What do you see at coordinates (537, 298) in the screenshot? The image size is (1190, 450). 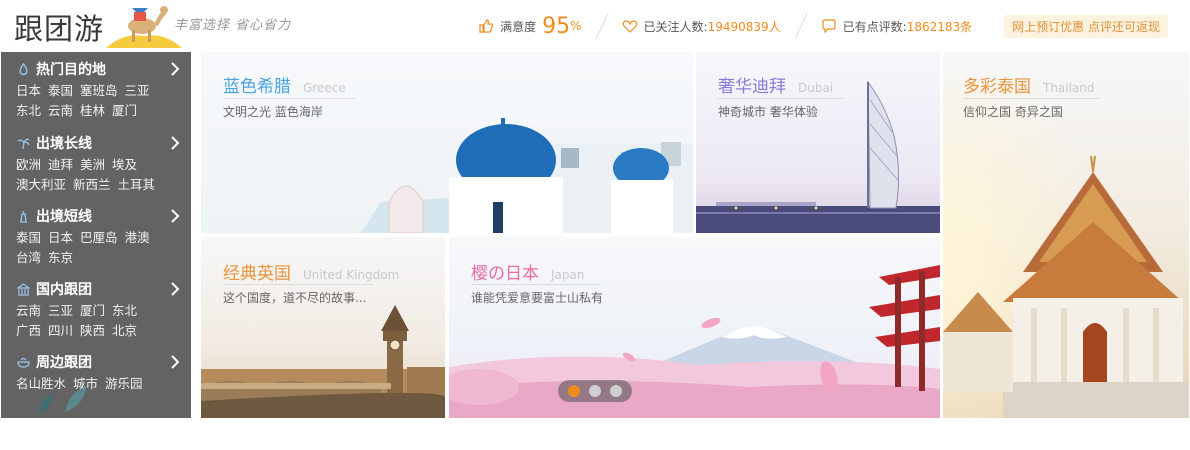 I see `banner-subtitle: 谁能凭爱意要富士山私有` at bounding box center [537, 298].